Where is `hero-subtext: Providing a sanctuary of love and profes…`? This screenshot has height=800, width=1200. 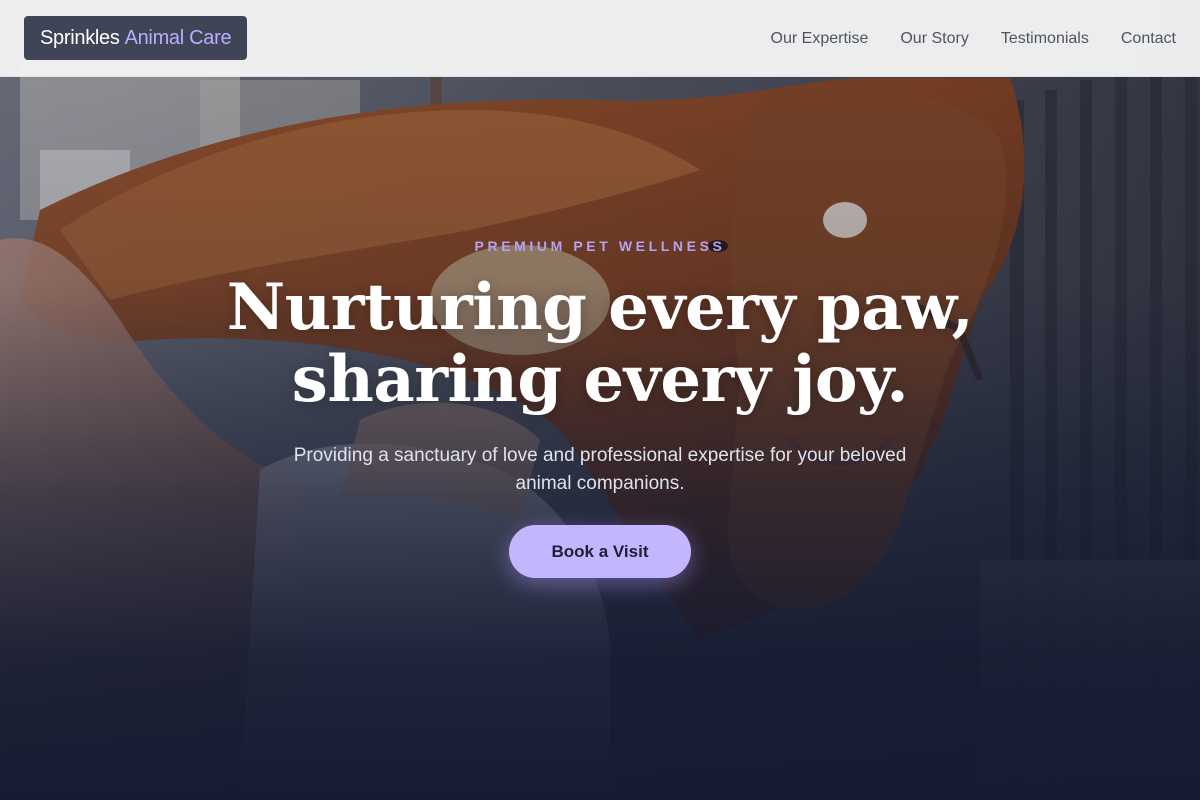 hero-subtext: Providing a sanctuary of love and profes… is located at coordinates (600, 469).